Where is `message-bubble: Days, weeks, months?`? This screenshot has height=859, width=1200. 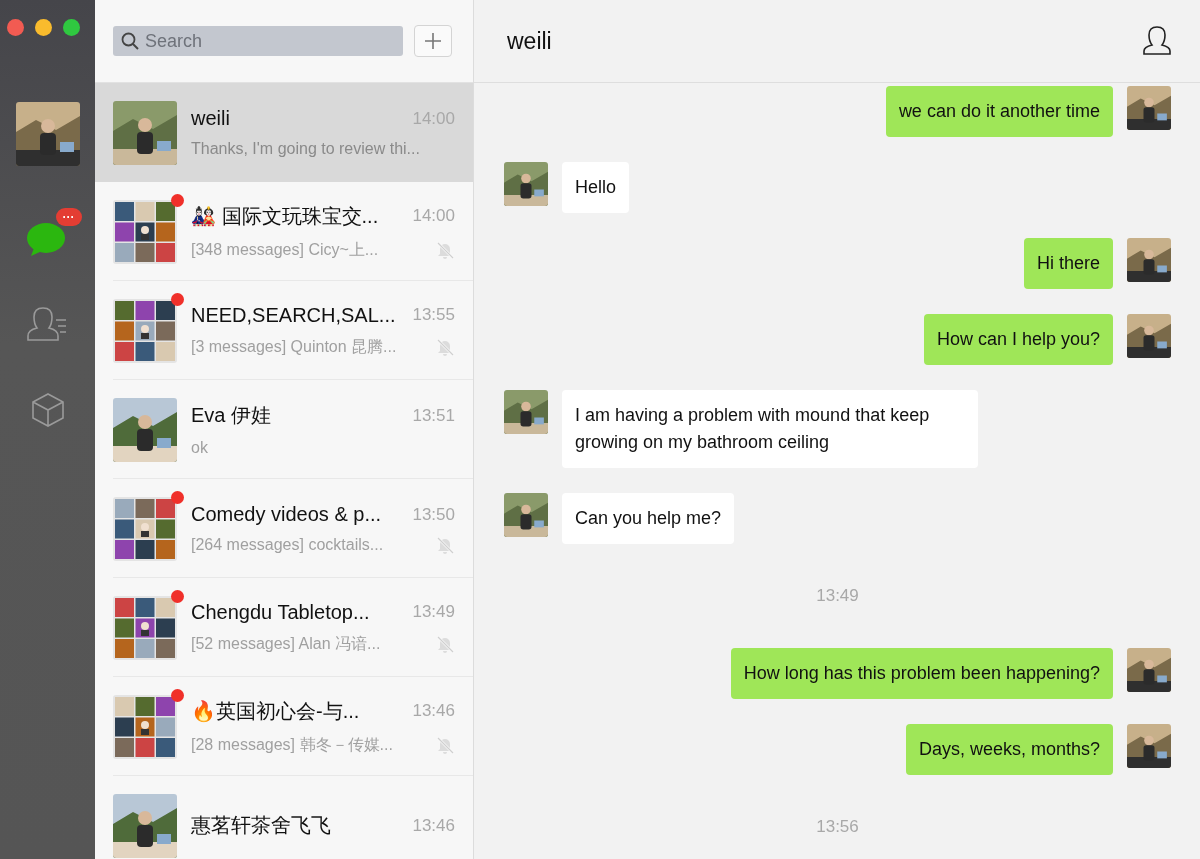
message-bubble: Days, weeks, months? is located at coordinates (1009, 749).